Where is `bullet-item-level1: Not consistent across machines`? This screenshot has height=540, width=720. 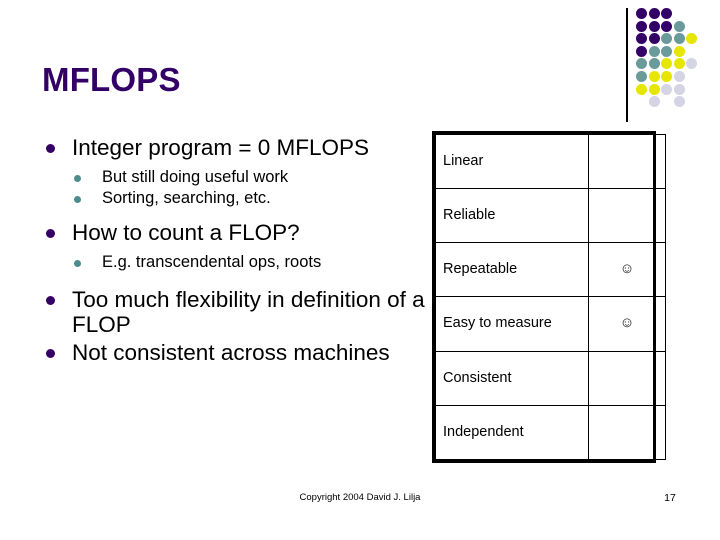
bullet-item-level1: Not consistent across machines is located at coordinates (235, 352).